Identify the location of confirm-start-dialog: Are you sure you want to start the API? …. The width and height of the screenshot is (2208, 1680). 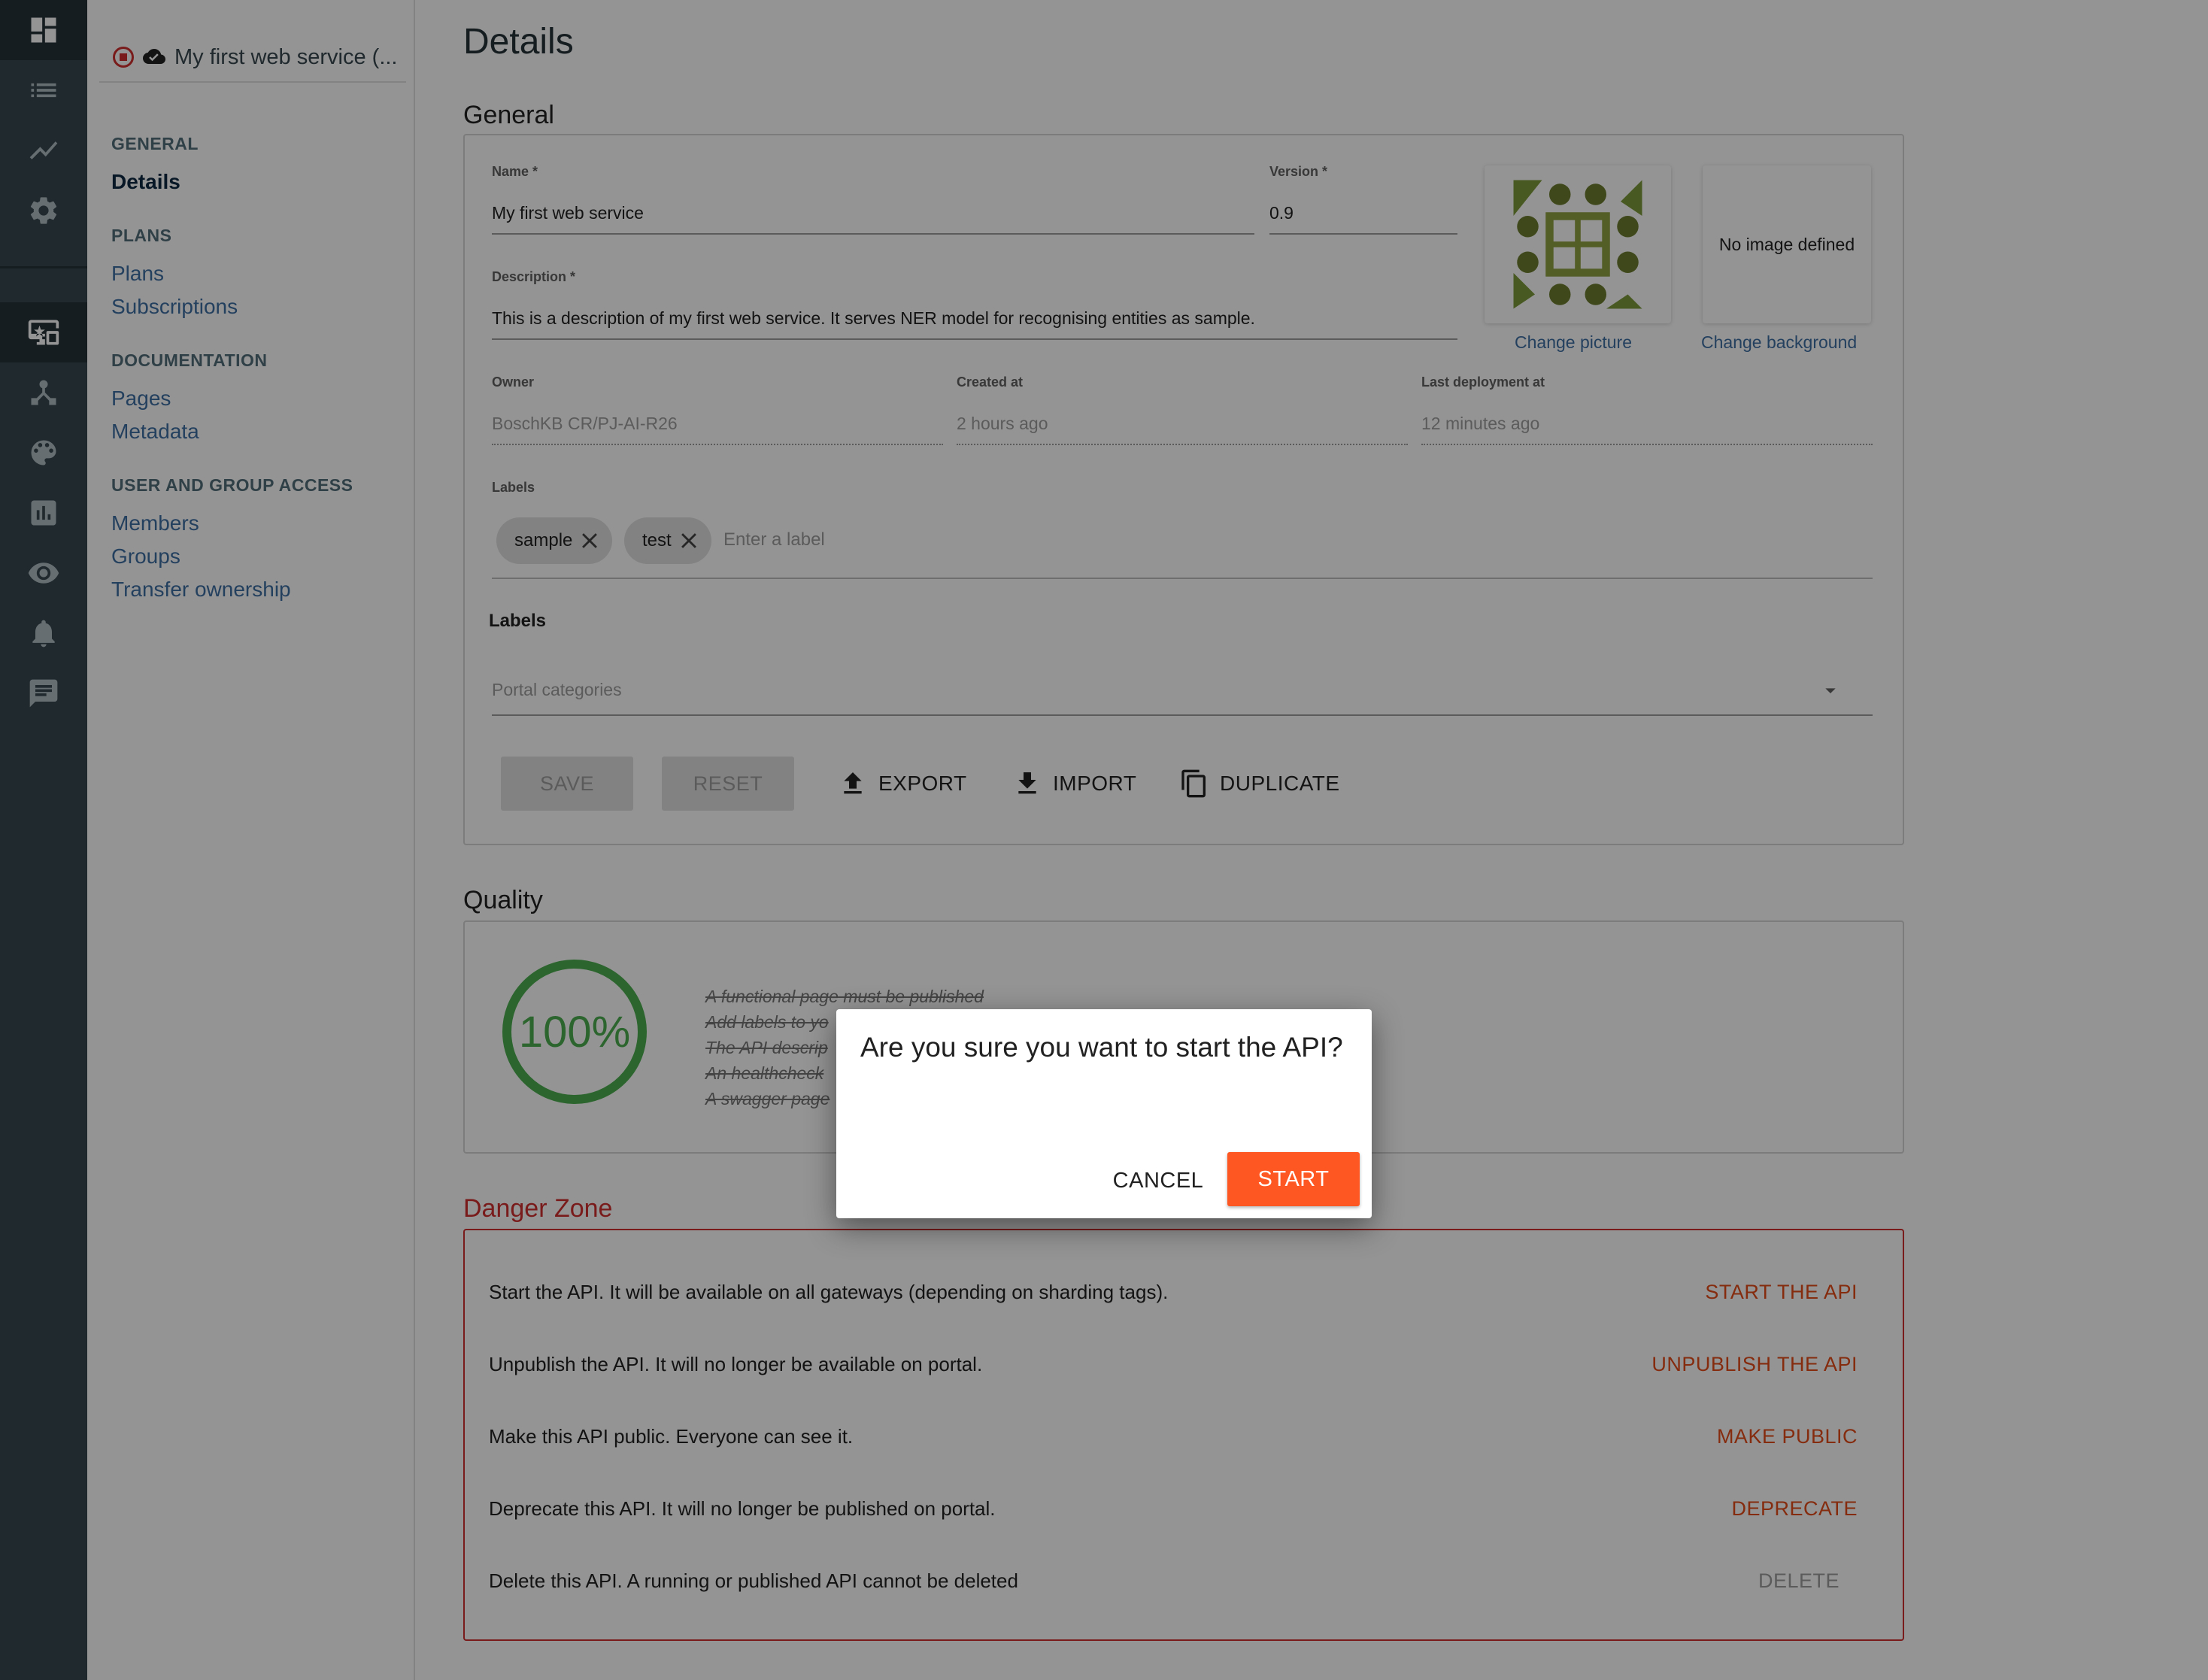
(1104, 1113).